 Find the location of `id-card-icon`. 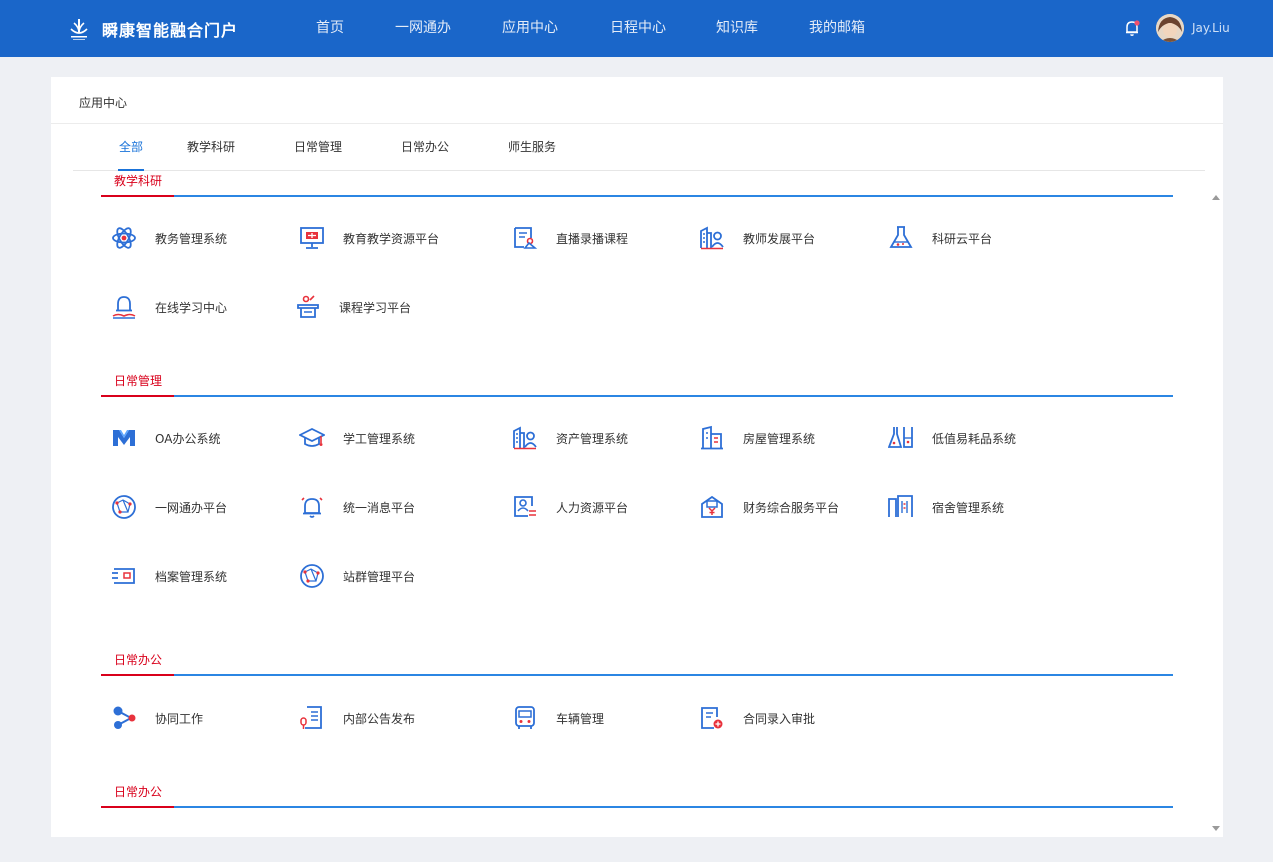

id-card-icon is located at coordinates (525, 506).